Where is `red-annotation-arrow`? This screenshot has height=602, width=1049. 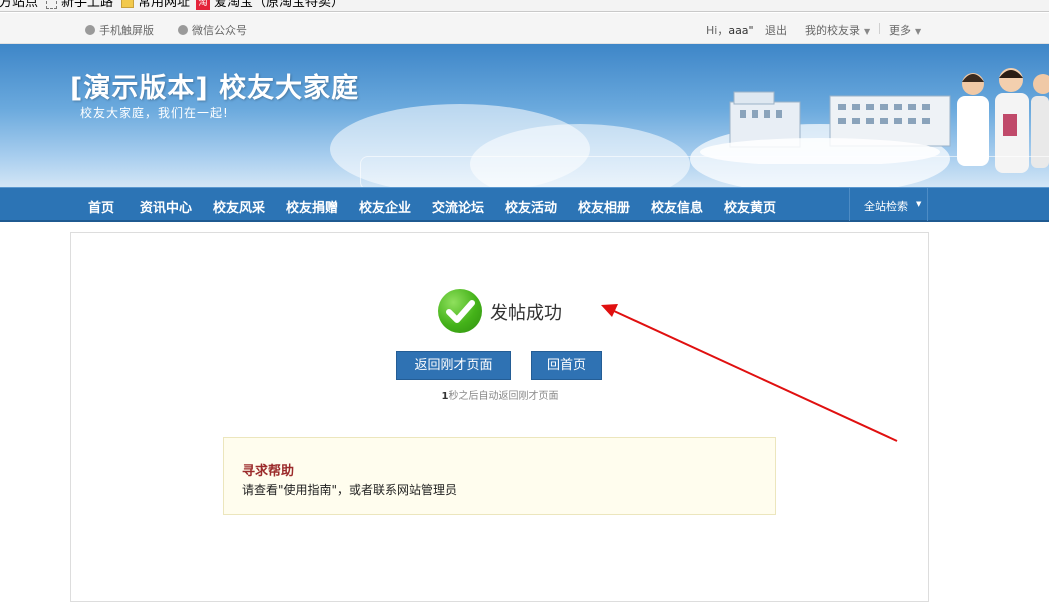
red-annotation-arrow is located at coordinates (749, 373).